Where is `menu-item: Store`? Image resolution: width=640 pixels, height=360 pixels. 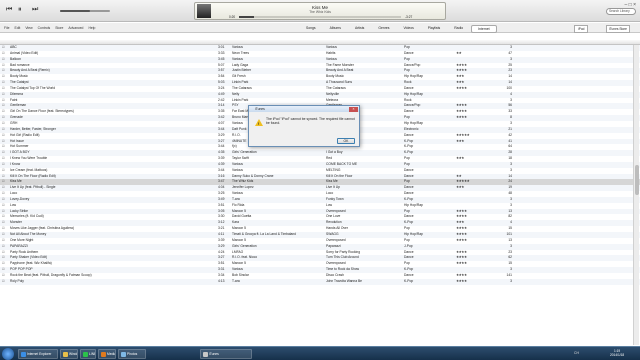 menu-item: Store is located at coordinates (59, 28).